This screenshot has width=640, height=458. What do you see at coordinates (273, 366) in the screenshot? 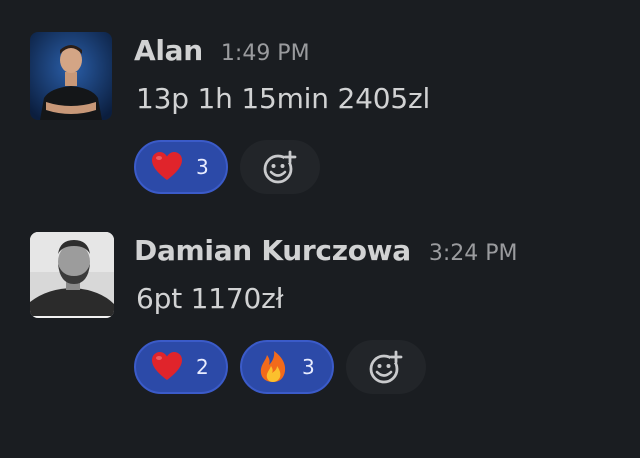
I see `fire-icon` at bounding box center [273, 366].